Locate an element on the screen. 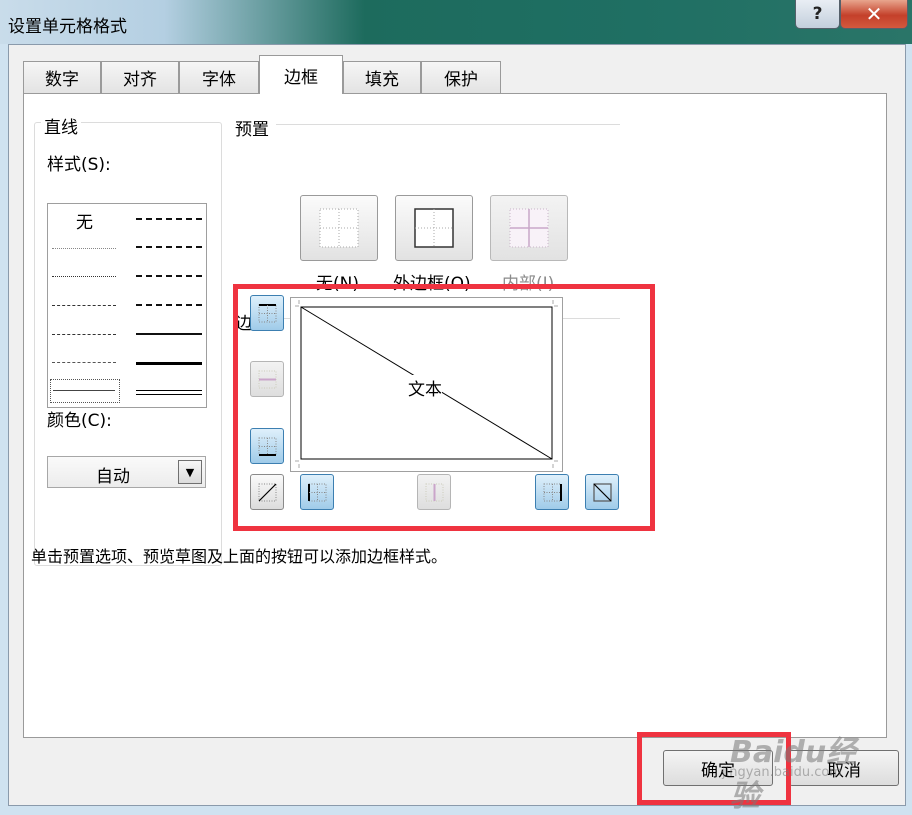 Image resolution: width=912 pixels, height=815 pixels. close-button: ✕ is located at coordinates (874, 14).